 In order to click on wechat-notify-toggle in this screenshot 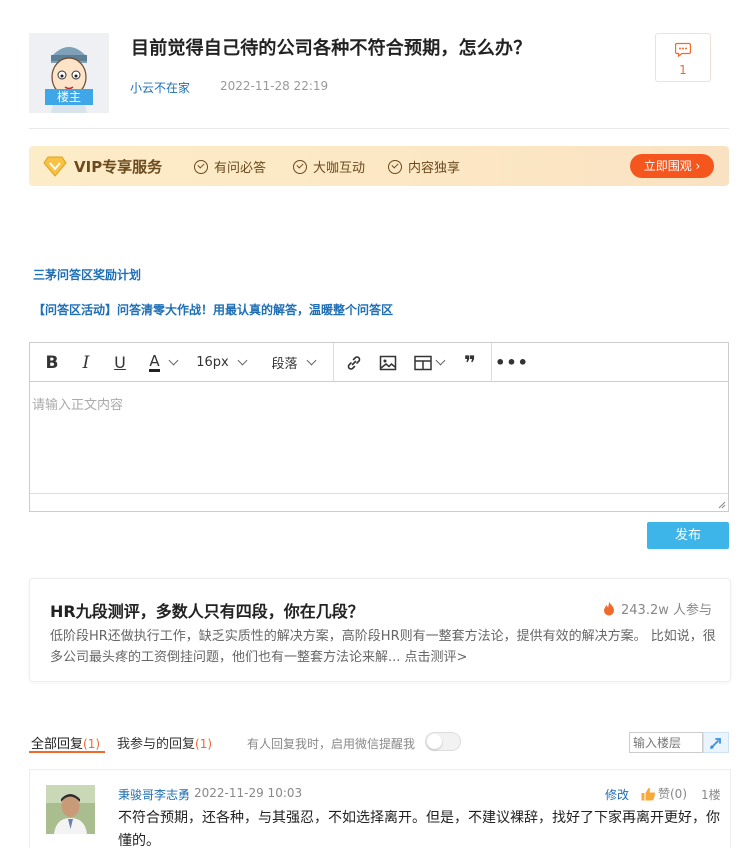, I will do `click(443, 741)`.